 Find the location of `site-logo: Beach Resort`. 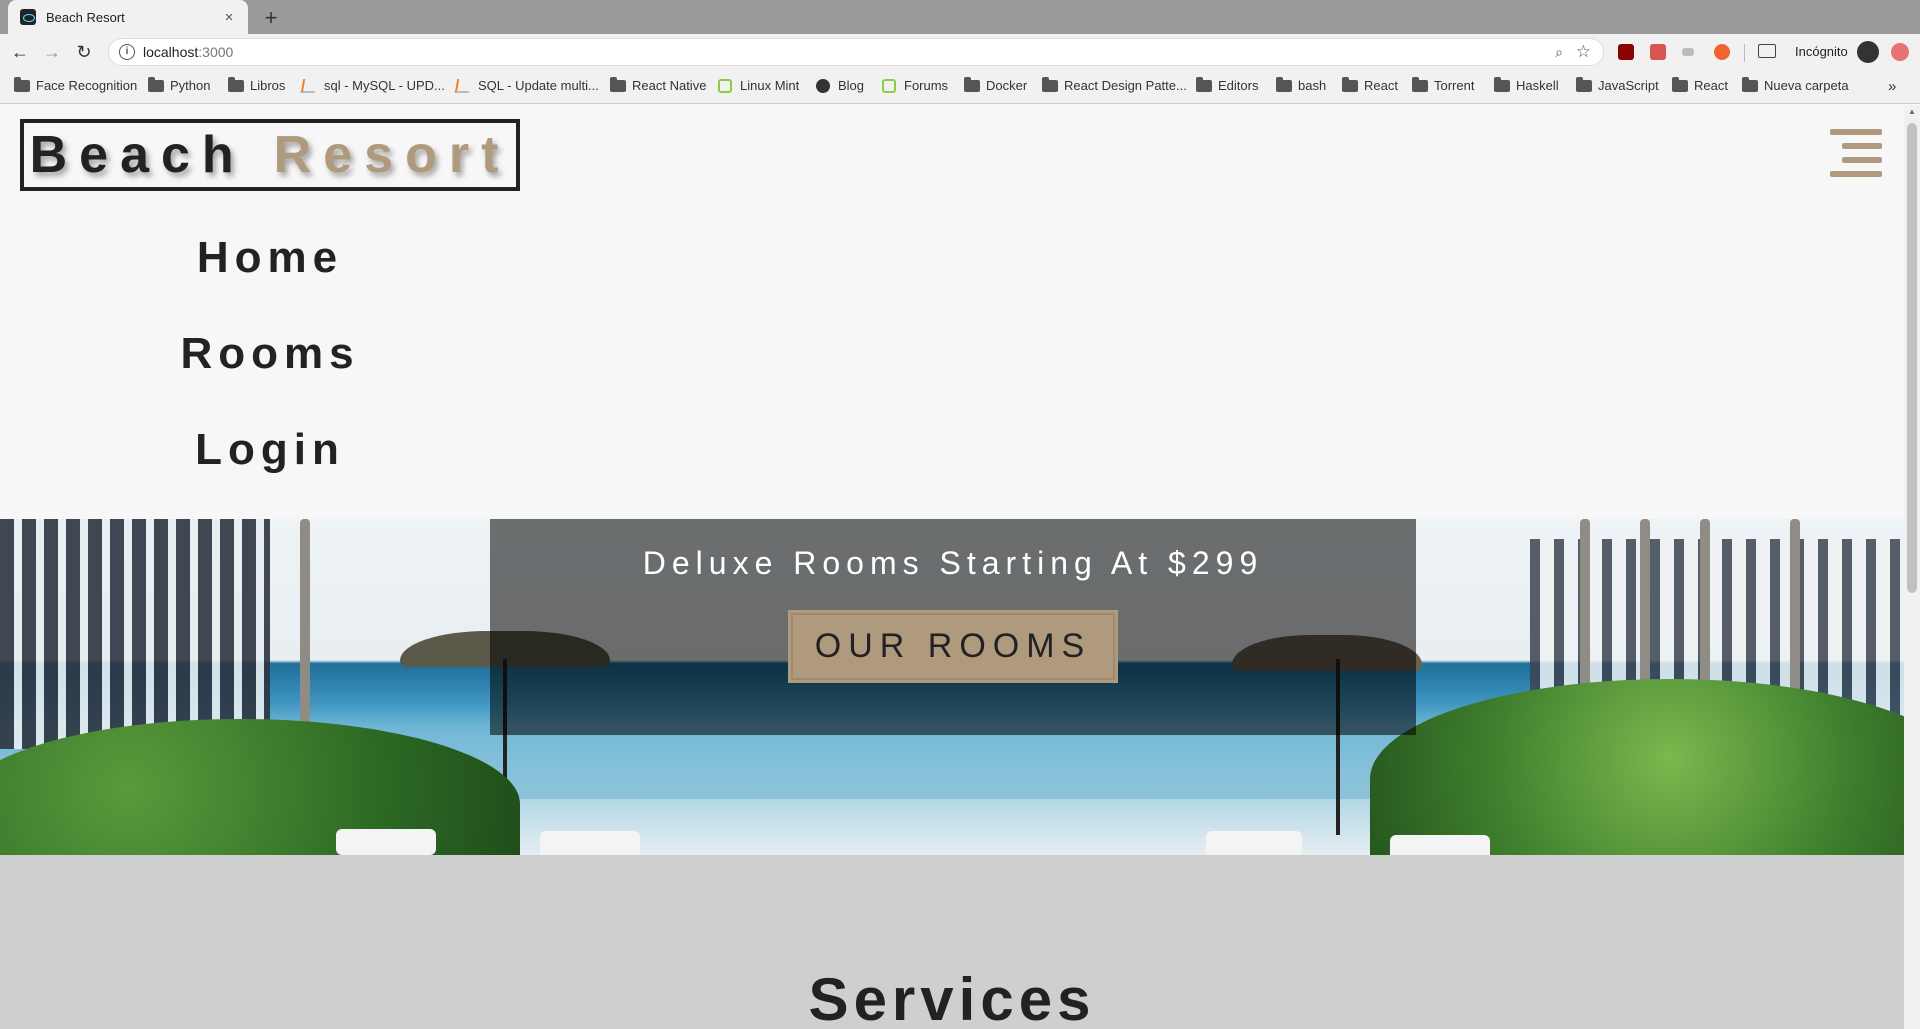

site-logo: Beach Resort is located at coordinates (270, 155).